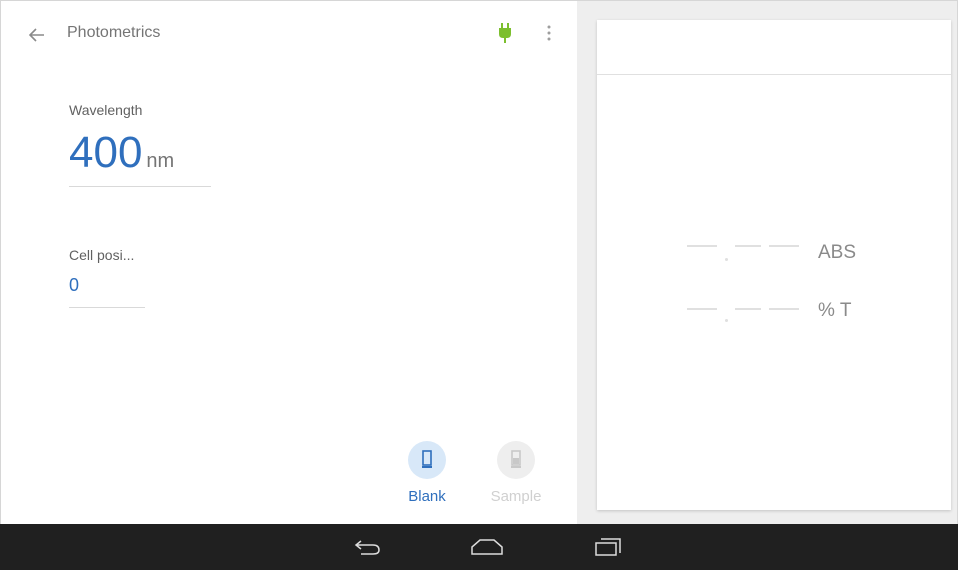 The width and height of the screenshot is (958, 570). Describe the element at coordinates (427, 496) in the screenshot. I see `blank-label: Blank` at that location.